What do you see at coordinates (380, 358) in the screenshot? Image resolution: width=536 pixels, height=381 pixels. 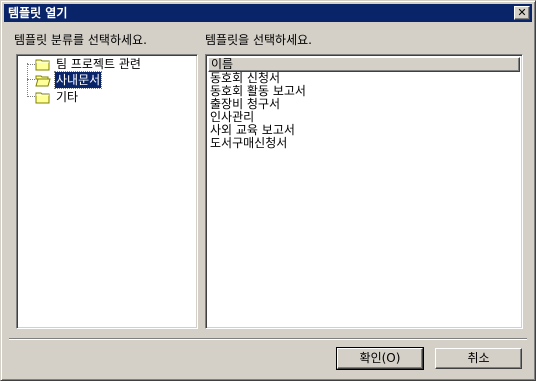 I see `ok-button: 확인(O)` at bounding box center [380, 358].